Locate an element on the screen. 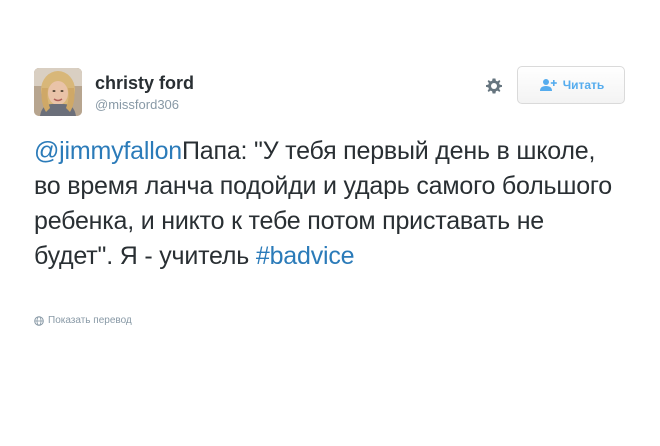 The height and width of the screenshot is (446, 660). user-avatar-photo is located at coordinates (58, 92).